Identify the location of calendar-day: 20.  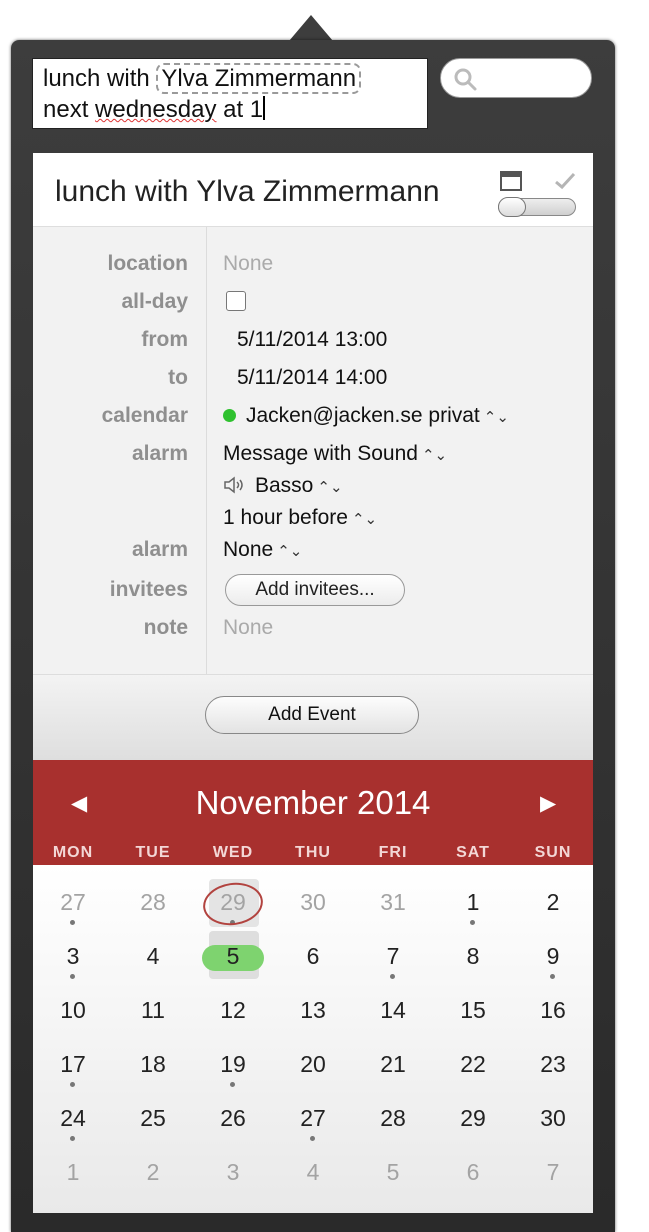
(313, 1064).